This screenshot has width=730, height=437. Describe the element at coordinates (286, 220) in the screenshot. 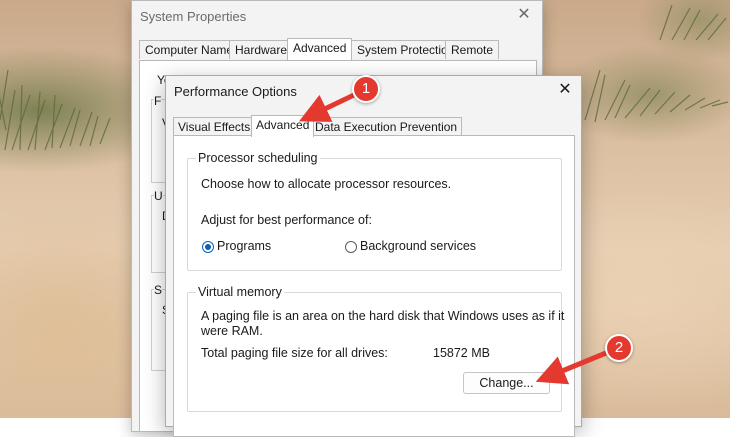

I see `adjust-performance-label: Adjust for best performance of:` at that location.